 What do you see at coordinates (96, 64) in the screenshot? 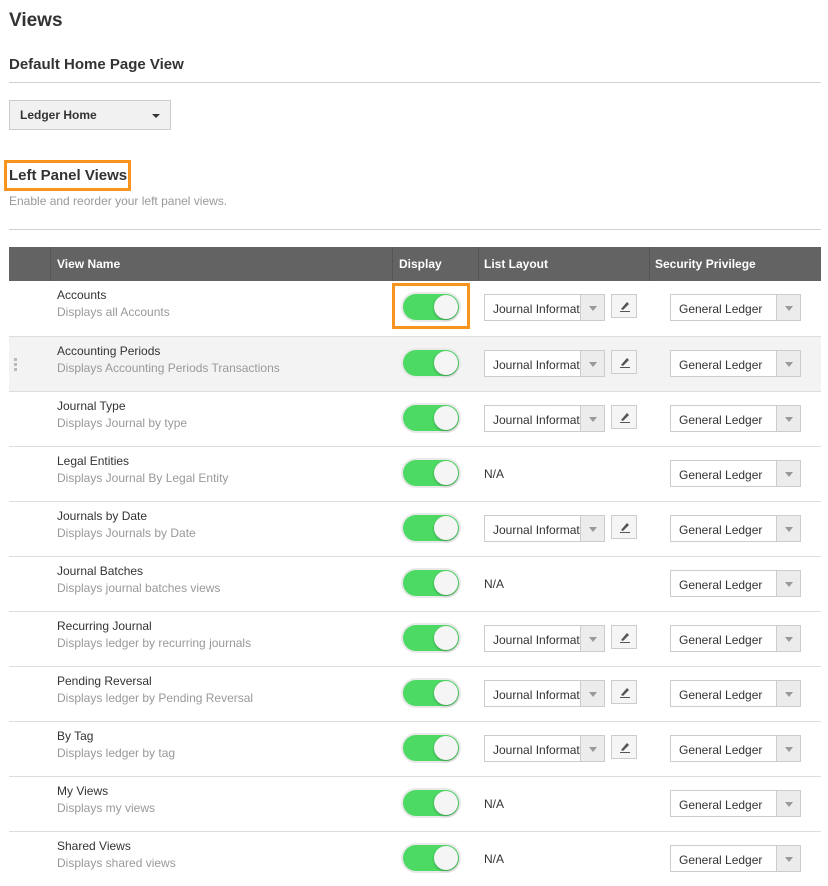
I see `default-home-section-title: Default Home Page View` at bounding box center [96, 64].